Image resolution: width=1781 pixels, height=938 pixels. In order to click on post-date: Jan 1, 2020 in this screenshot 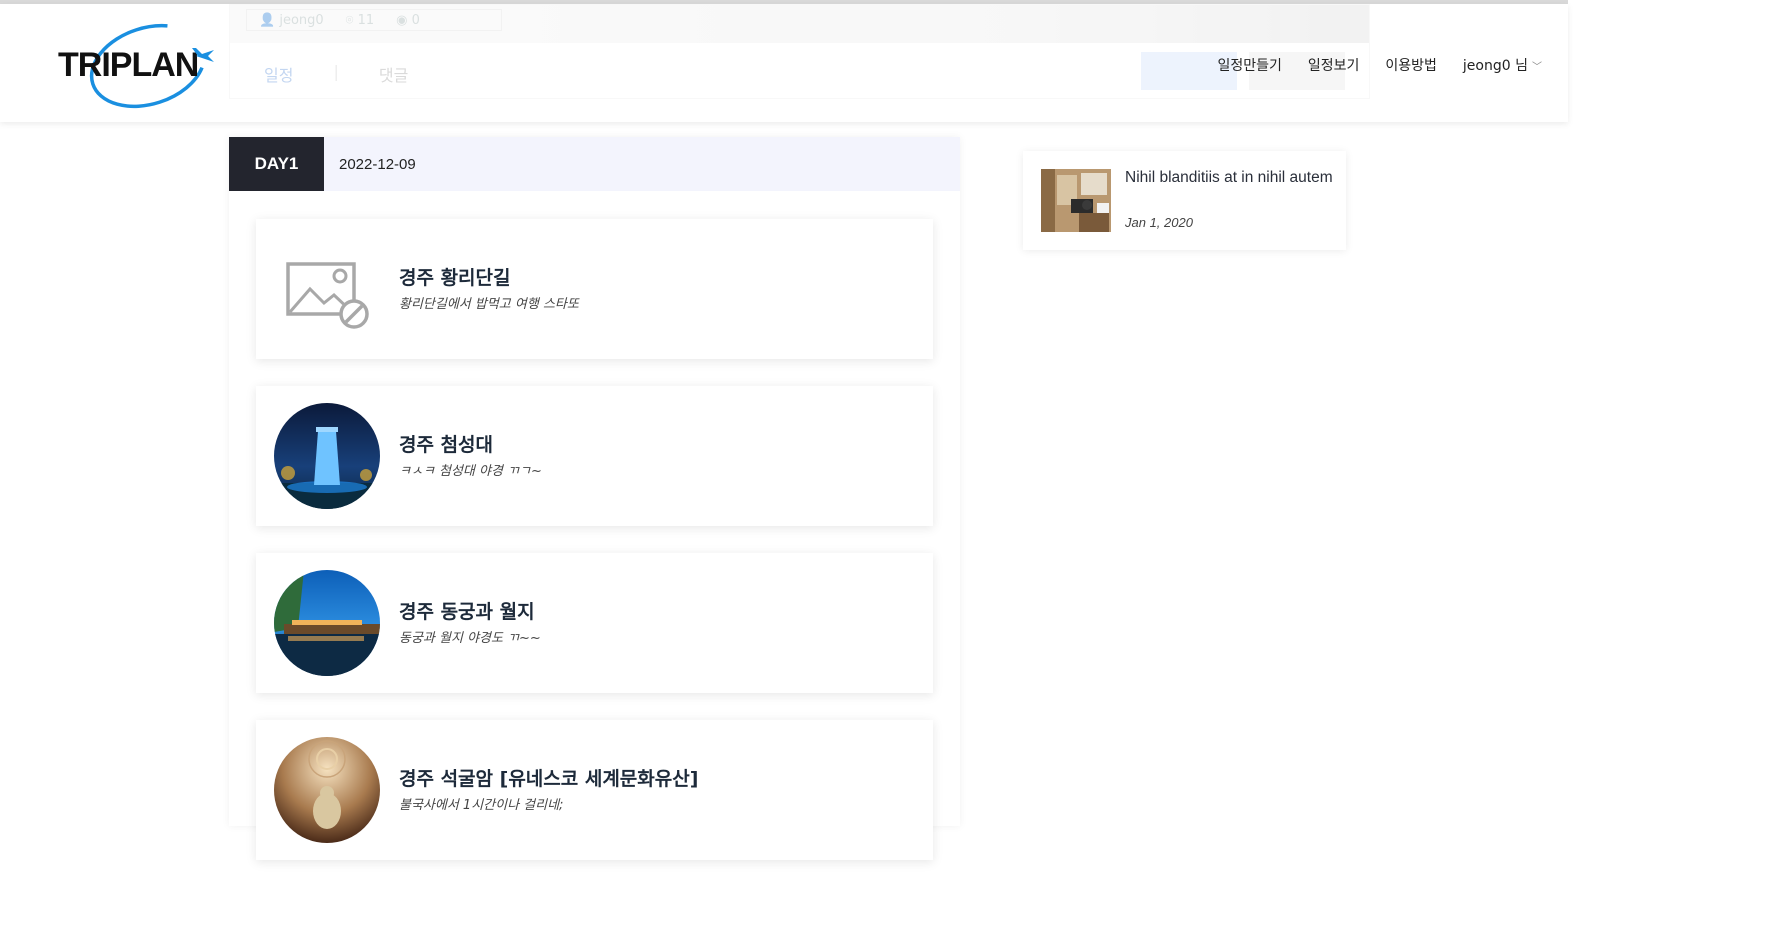, I will do `click(1159, 222)`.